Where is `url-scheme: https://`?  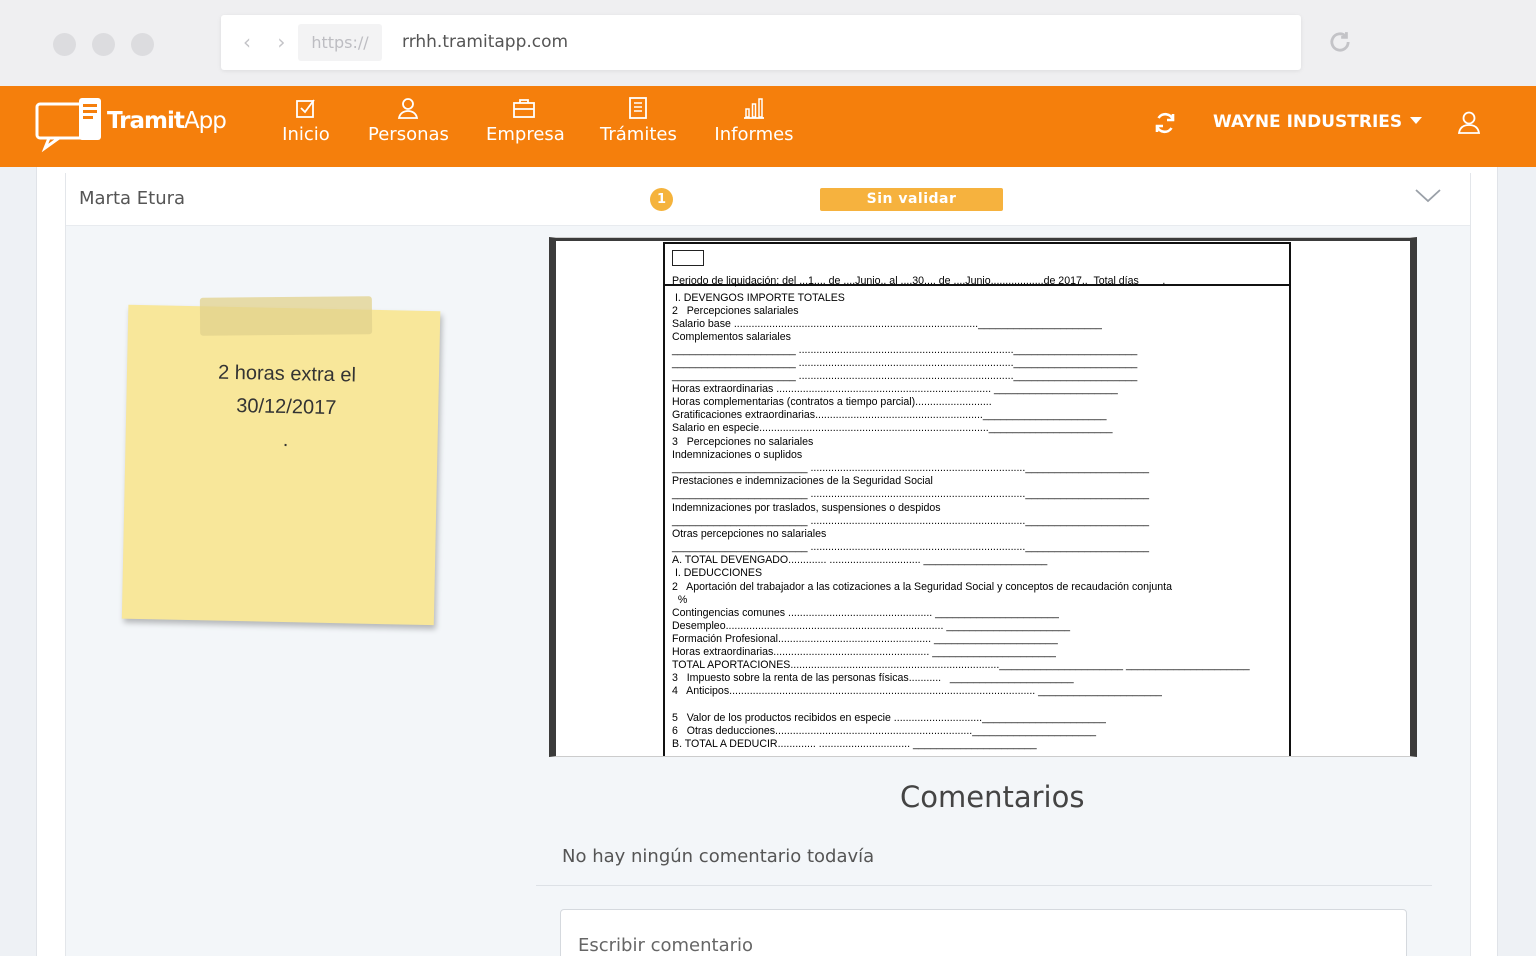 url-scheme: https:// is located at coordinates (340, 42).